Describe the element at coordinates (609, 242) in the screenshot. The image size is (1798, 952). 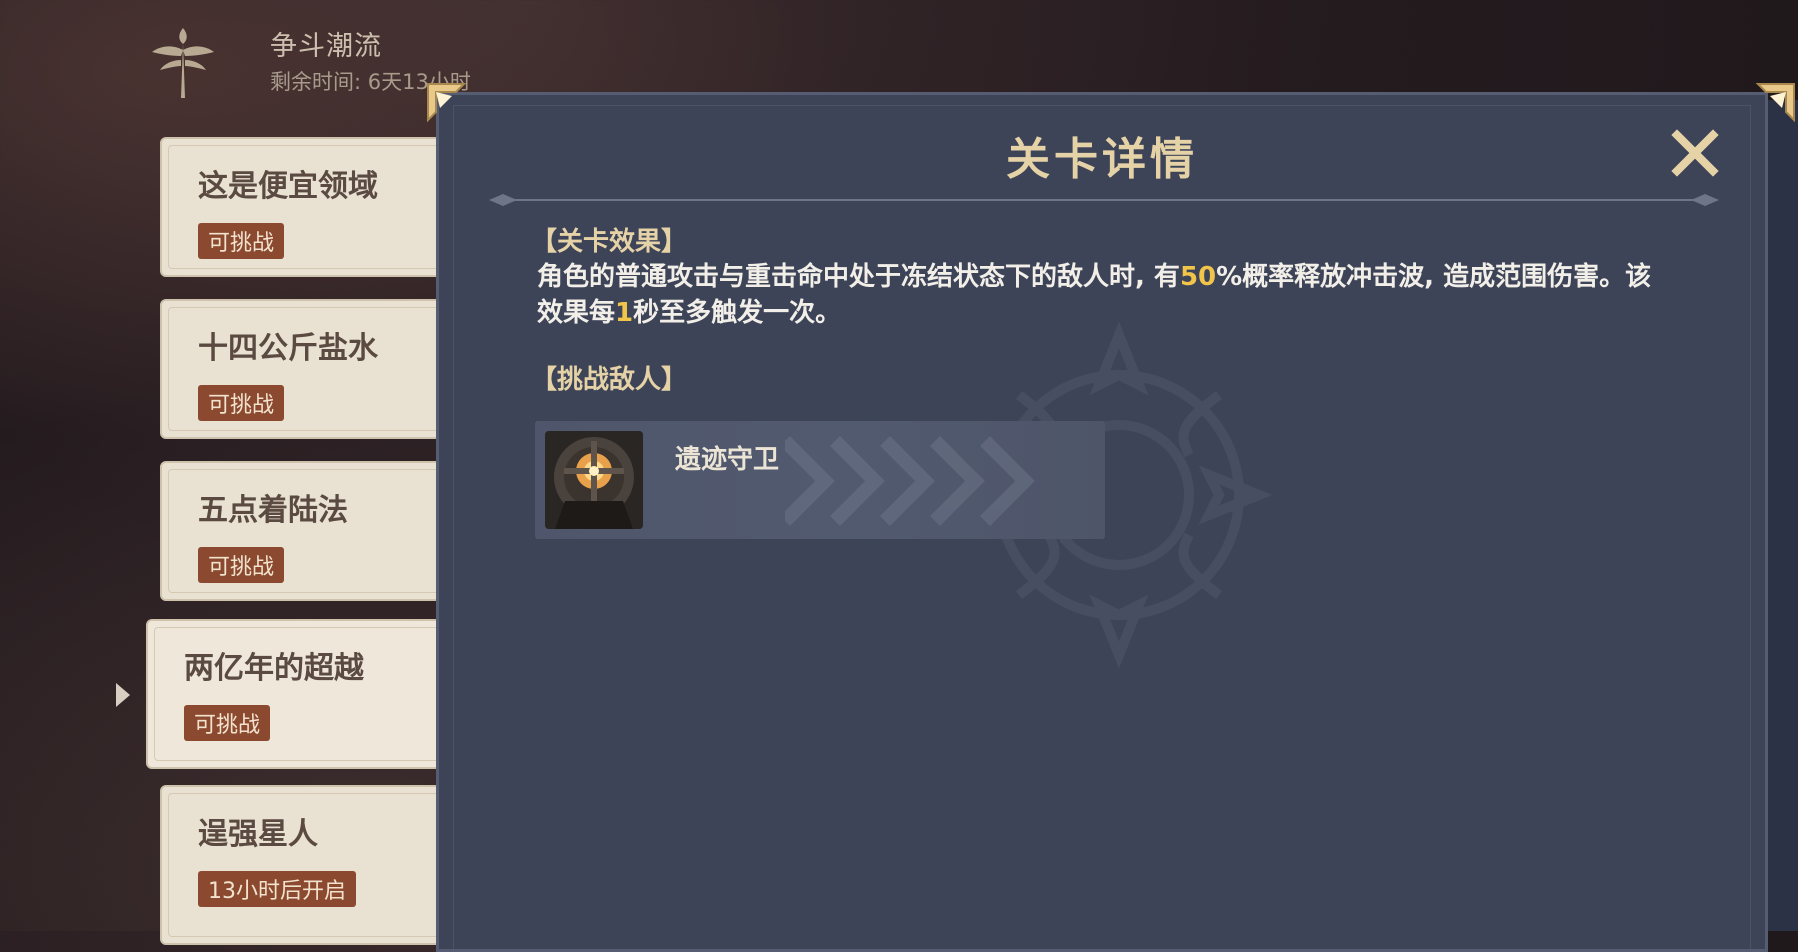
I see `effect-heading: 【关卡效果】` at that location.